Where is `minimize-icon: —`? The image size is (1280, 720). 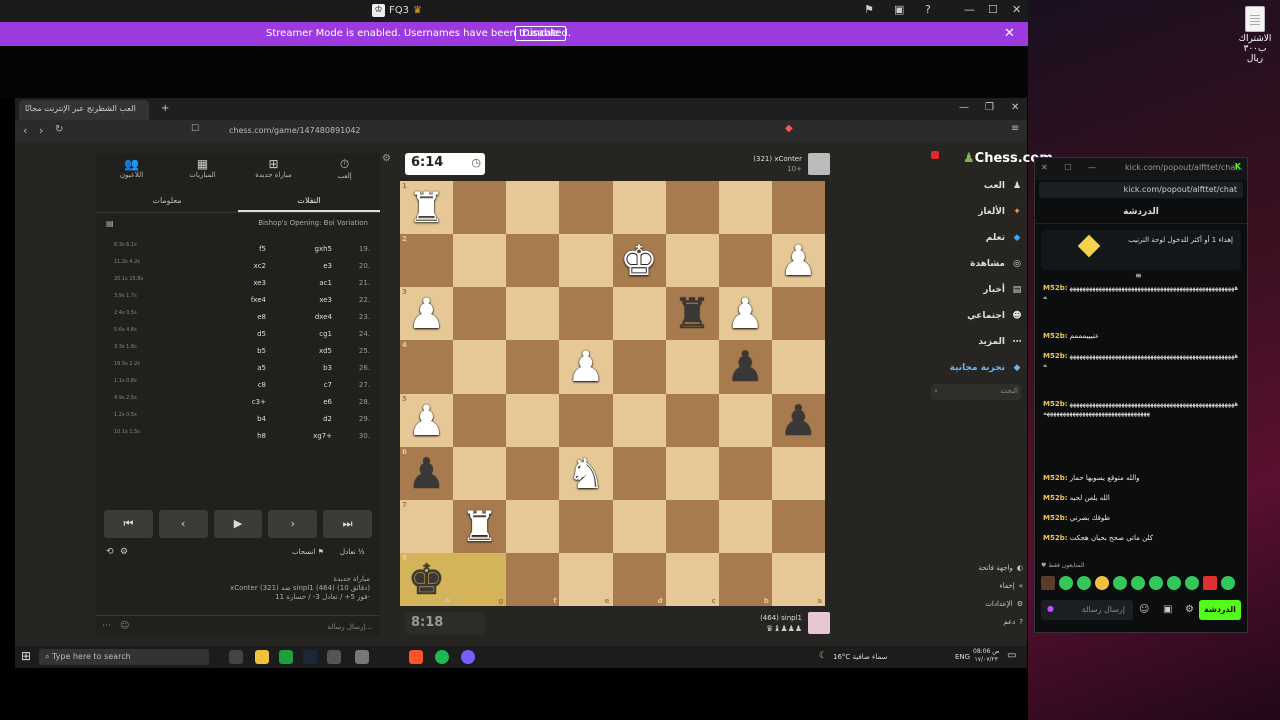 minimize-icon: — is located at coordinates (969, 9).